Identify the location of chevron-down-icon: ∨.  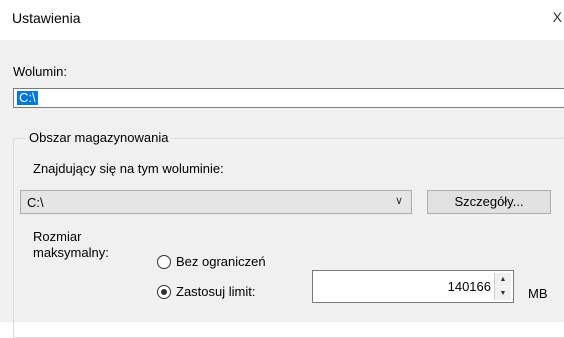
(399, 200).